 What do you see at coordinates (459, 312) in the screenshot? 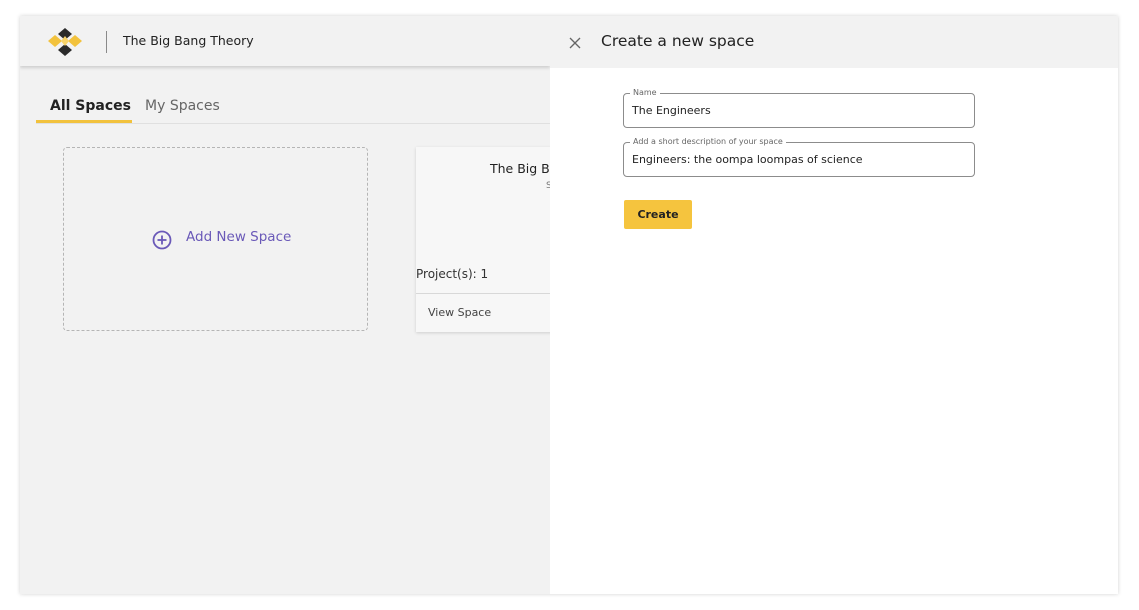
I see `view-space-link: View Space` at bounding box center [459, 312].